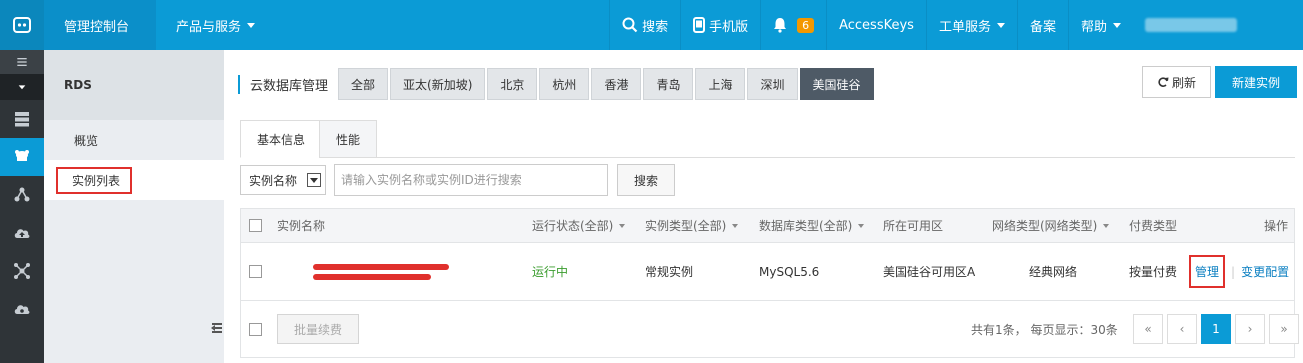  Describe the element at coordinates (86, 140) in the screenshot. I see `sidebar-item-label: 概览` at that location.